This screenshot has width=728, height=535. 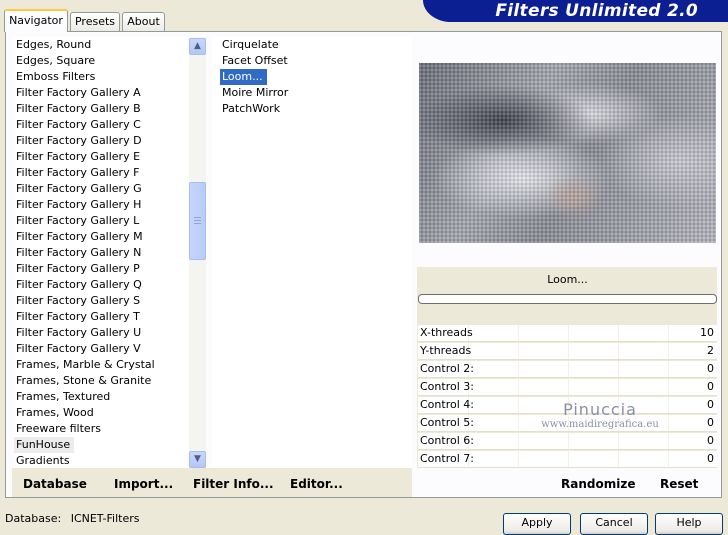 I want to click on category-item: Filter Factory Gallery F, so click(x=101, y=173).